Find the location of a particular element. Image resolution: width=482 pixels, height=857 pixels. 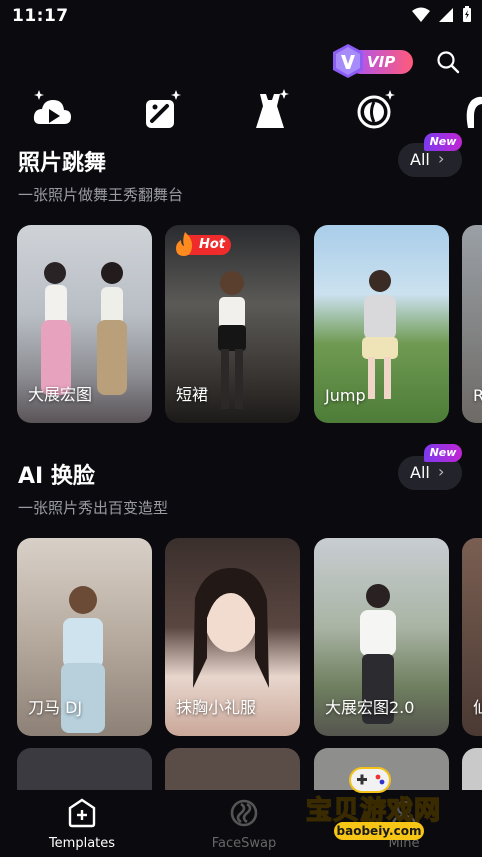

top-bar: VIP is located at coordinates (241, 61).